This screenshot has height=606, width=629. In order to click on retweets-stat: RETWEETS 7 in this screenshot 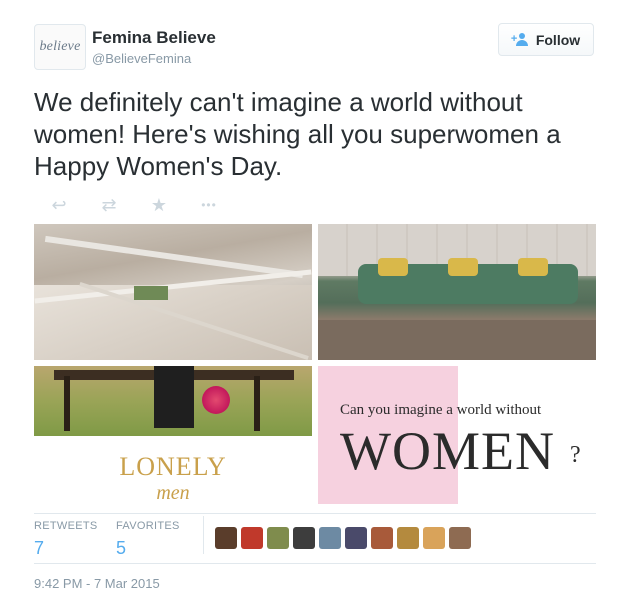, I will do `click(66, 539)`.